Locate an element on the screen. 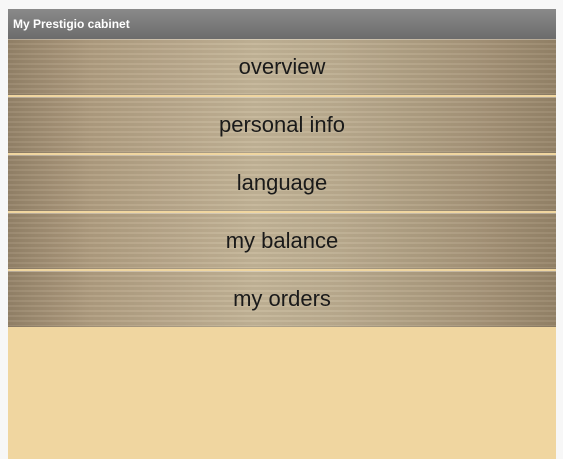 This screenshot has height=459, width=563. menu-item-overview: overview is located at coordinates (282, 67).